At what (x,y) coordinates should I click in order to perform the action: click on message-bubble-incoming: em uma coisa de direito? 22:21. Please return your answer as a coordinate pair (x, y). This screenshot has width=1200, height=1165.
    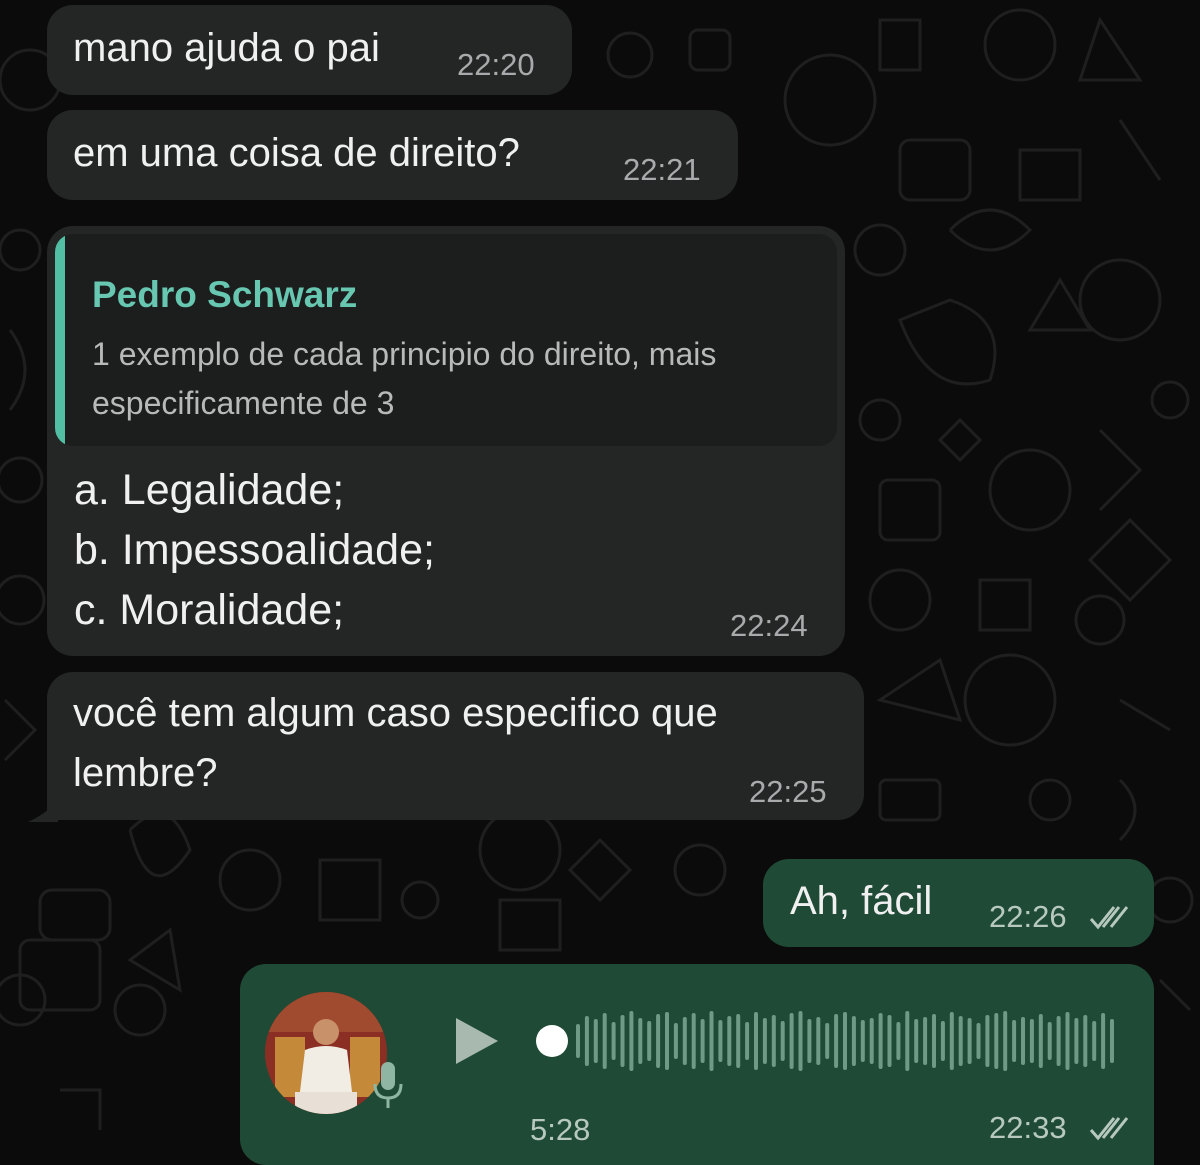
    Looking at the image, I should click on (392, 155).